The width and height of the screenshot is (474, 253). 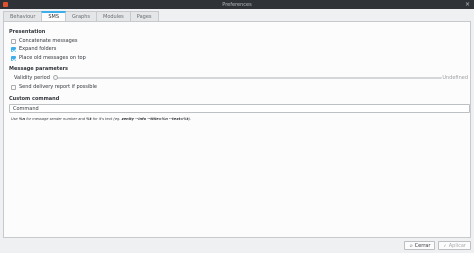 What do you see at coordinates (23, 16) in the screenshot?
I see `tab-behaviour: Behaviour` at bounding box center [23, 16].